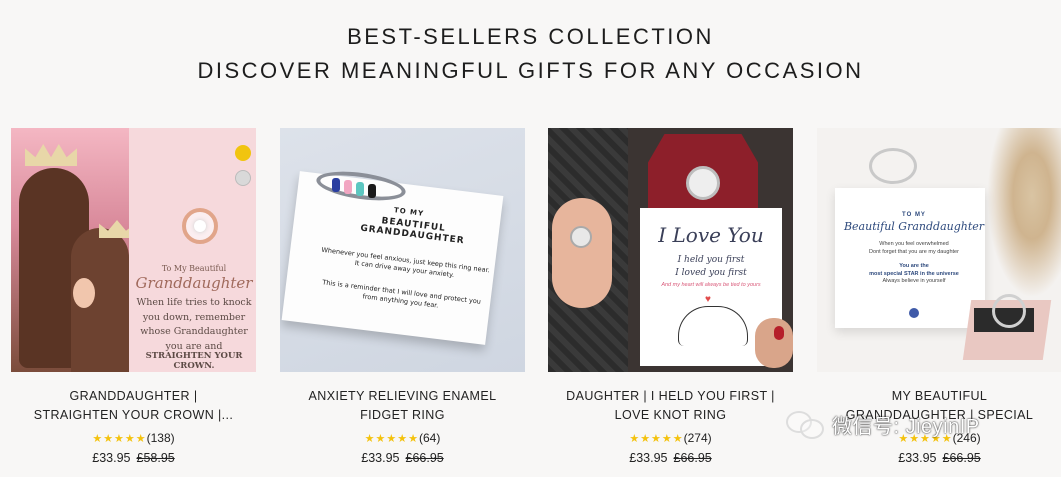 The image size is (1061, 477). What do you see at coordinates (530, 36) in the screenshot?
I see `section-heading: BEST-SELLERS COLLECTION` at bounding box center [530, 36].